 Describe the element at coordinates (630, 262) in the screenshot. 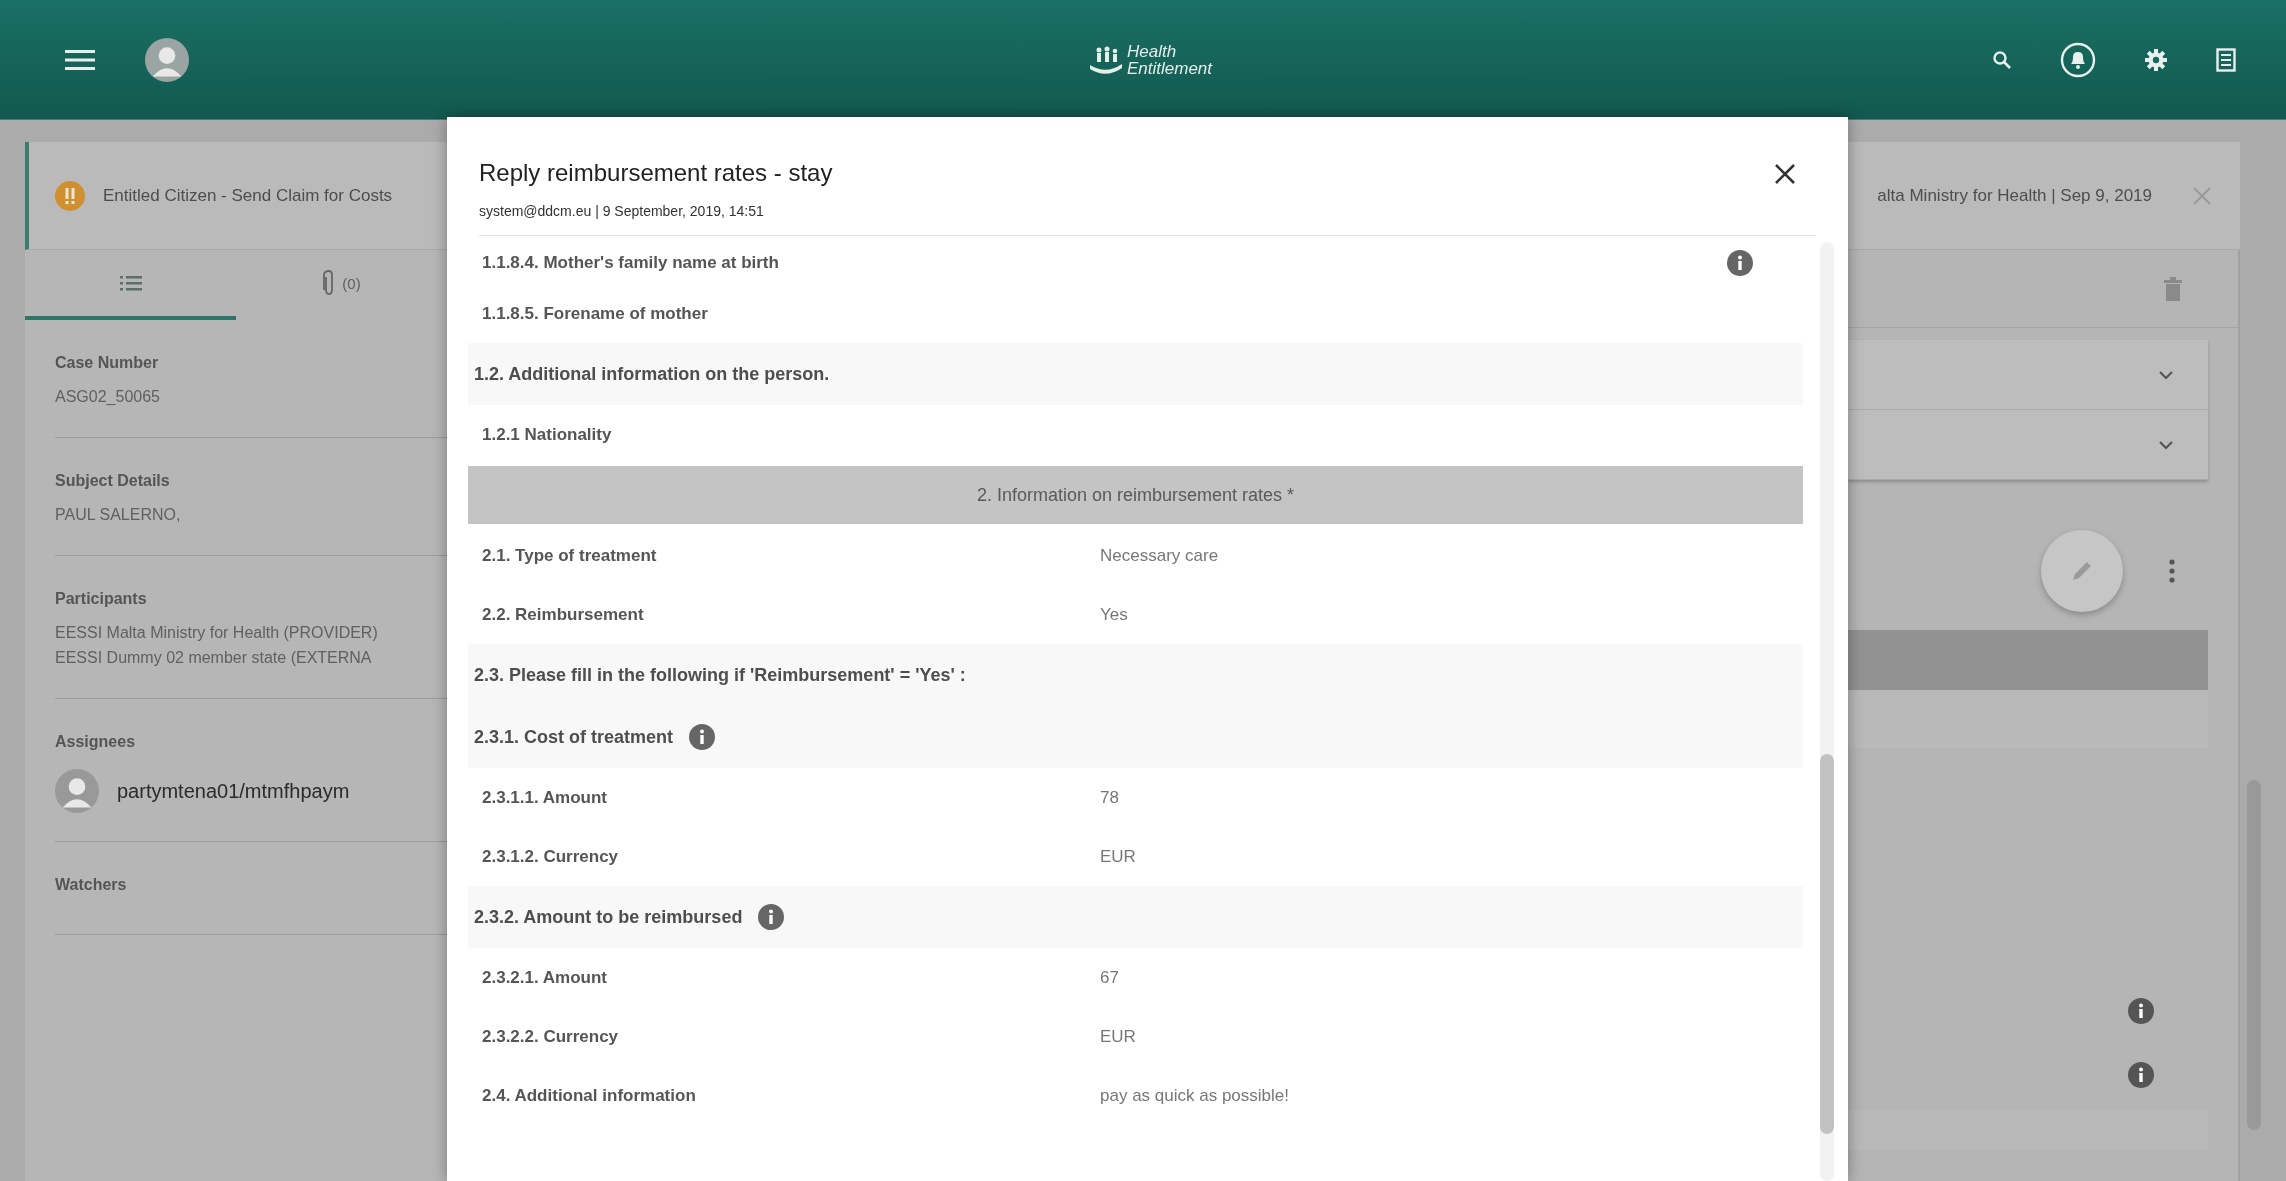

I see `field-label: 1.1.8.4. Mother's family name at birth` at that location.